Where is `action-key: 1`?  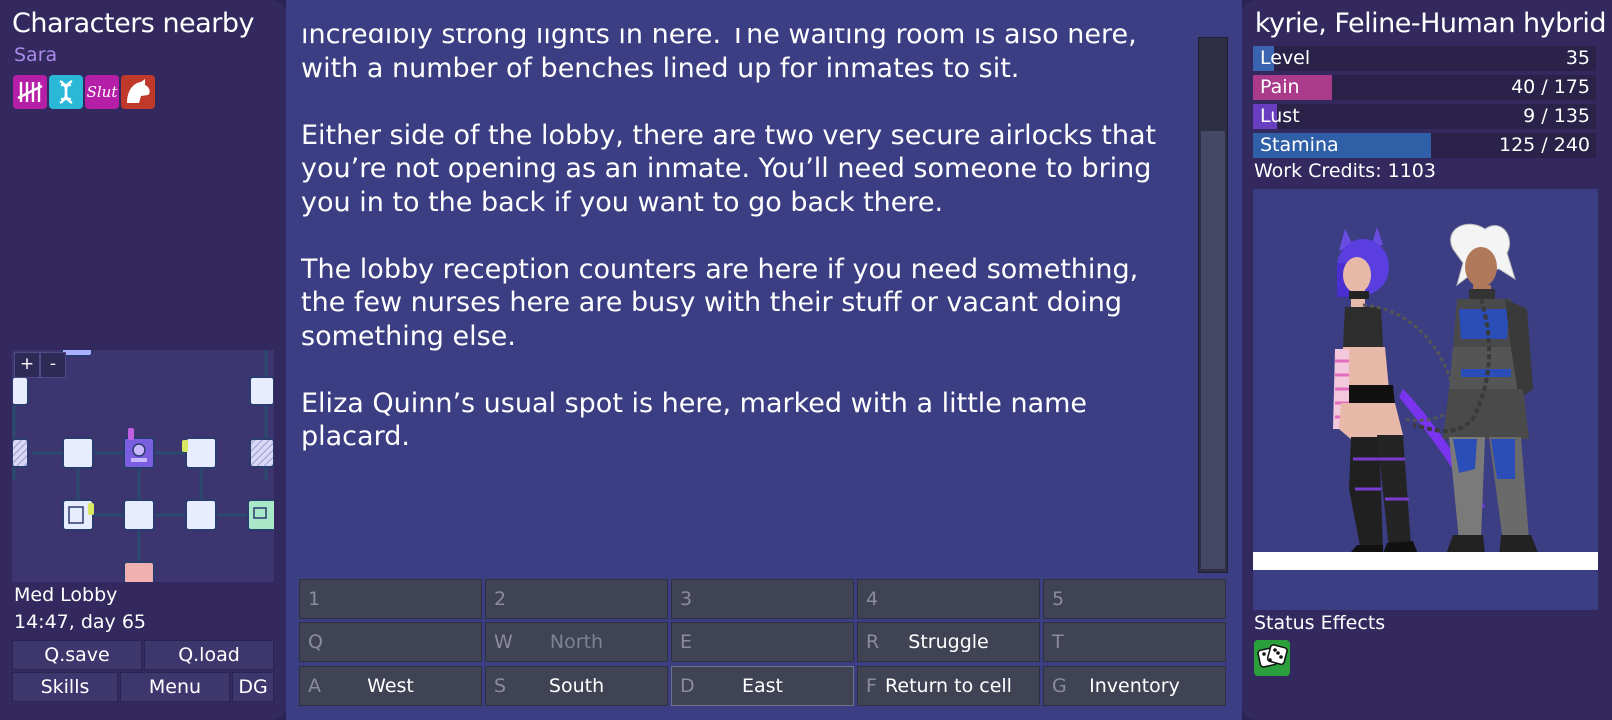 action-key: 1 is located at coordinates (314, 599).